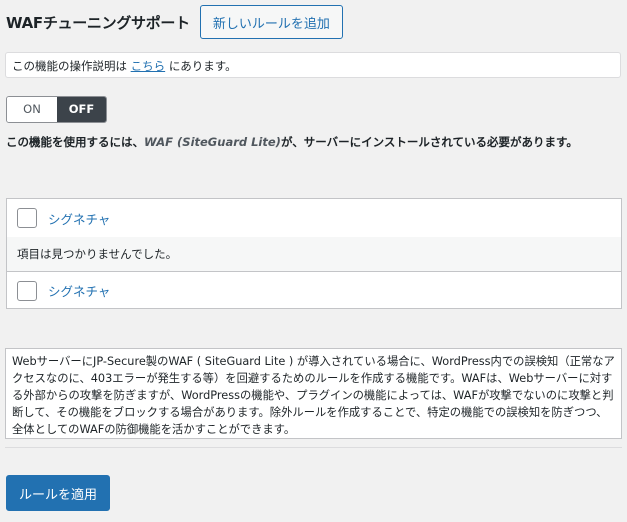  What do you see at coordinates (314, 290) in the screenshot?
I see `table-footer-row: シグネチャ` at bounding box center [314, 290].